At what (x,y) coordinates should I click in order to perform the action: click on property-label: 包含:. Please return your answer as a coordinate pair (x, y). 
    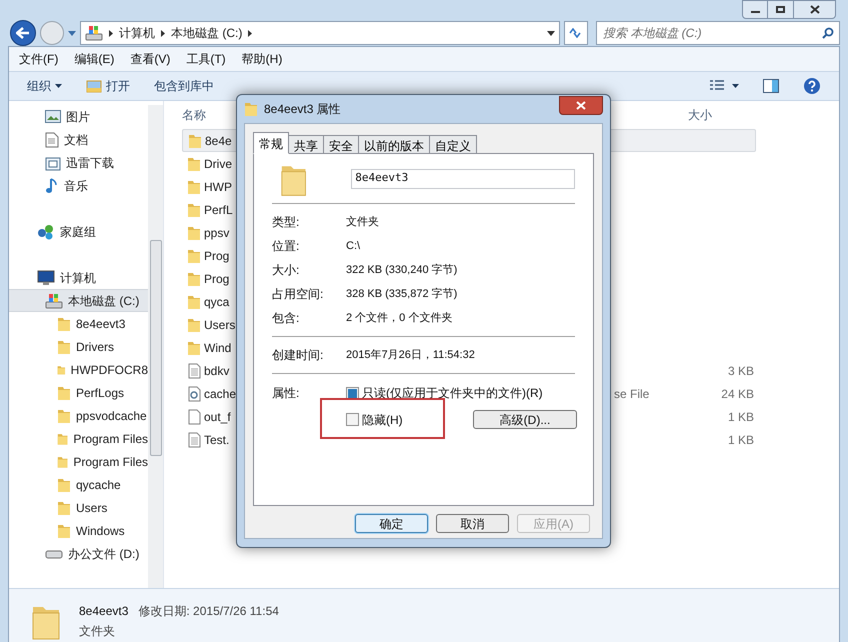
    Looking at the image, I should click on (286, 318).